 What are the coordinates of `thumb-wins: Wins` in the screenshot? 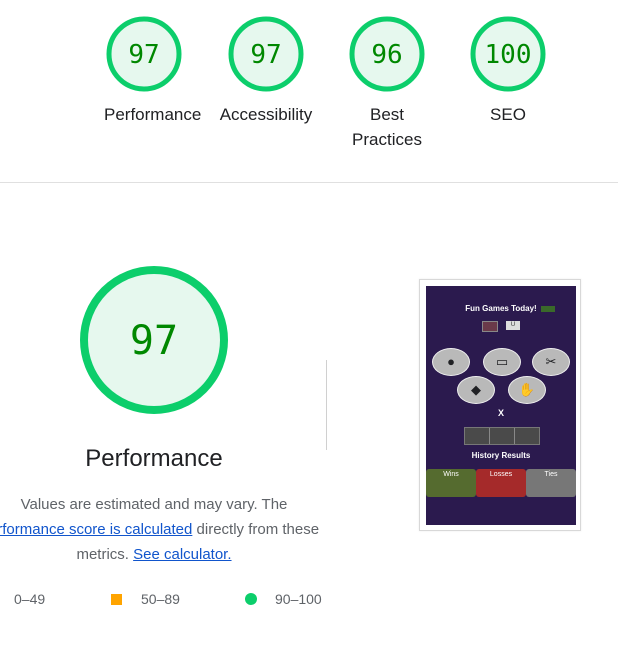 It's located at (451, 483).